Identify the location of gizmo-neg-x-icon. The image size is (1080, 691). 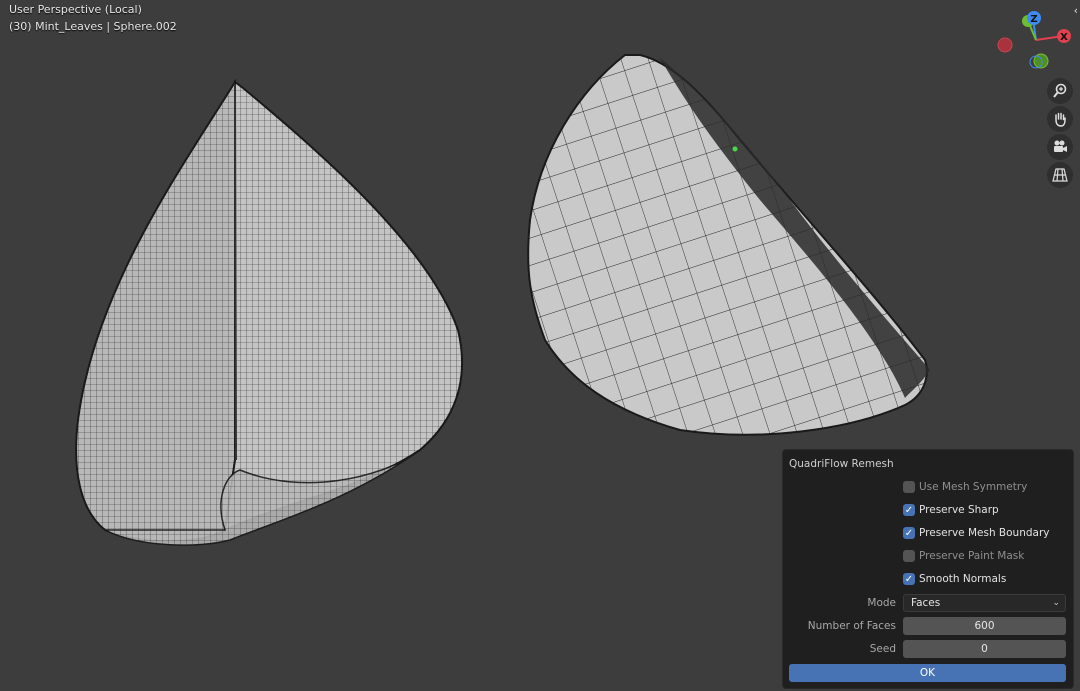
(1005, 45).